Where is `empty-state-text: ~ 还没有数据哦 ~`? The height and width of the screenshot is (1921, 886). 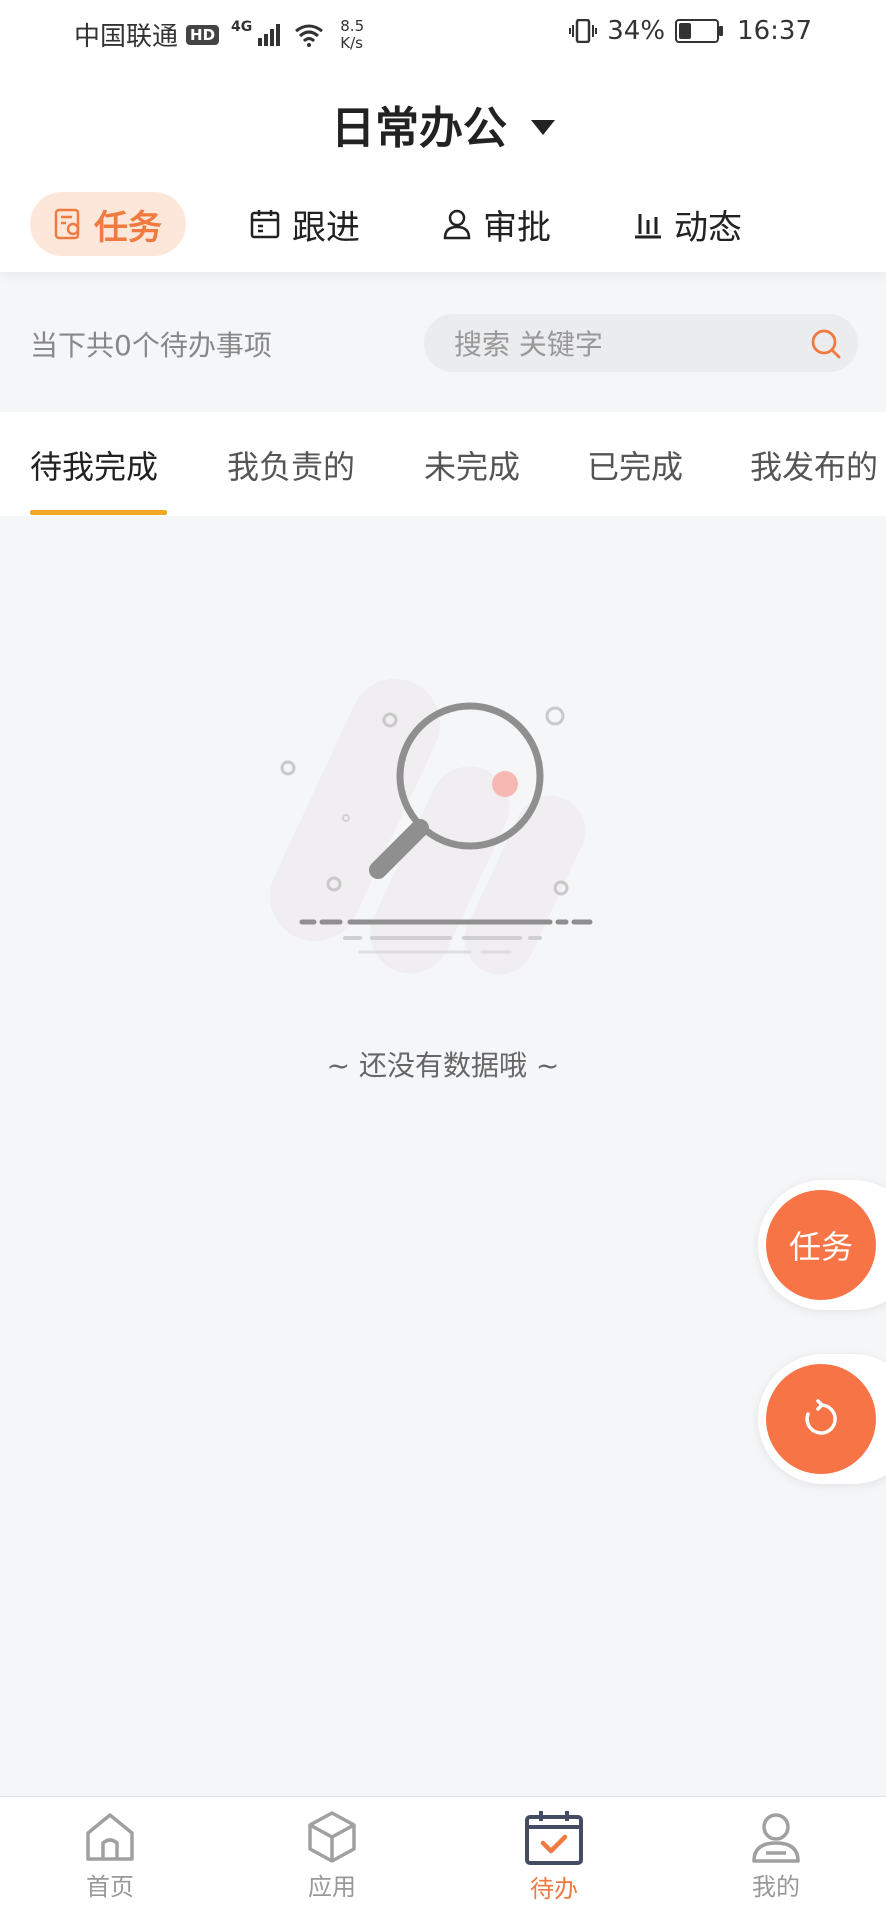
empty-state-text: ~ 还没有数据哦 ~ is located at coordinates (443, 1065).